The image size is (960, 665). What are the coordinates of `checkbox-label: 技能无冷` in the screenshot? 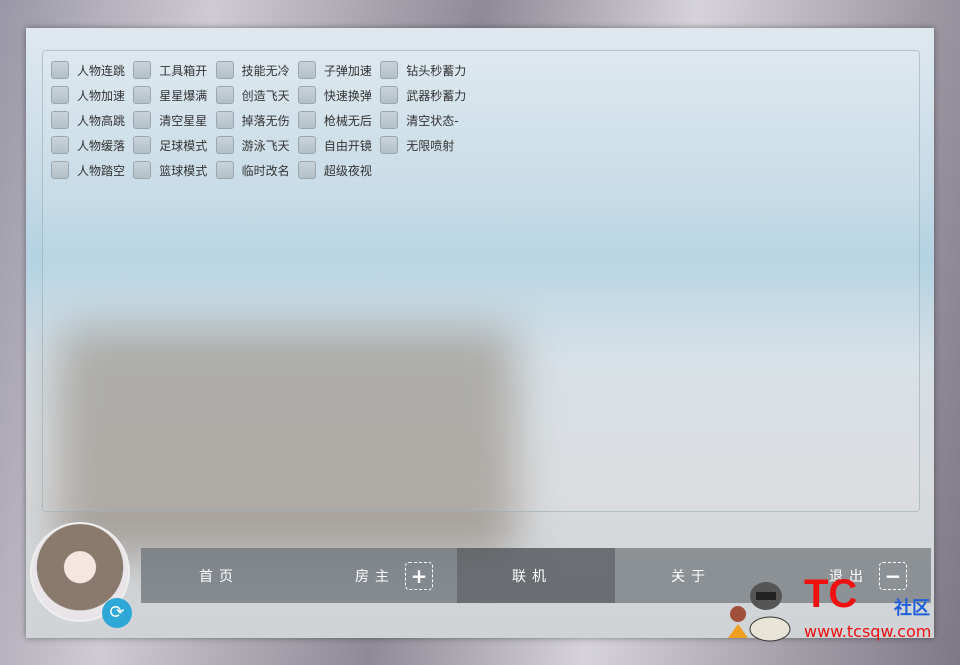 It's located at (265, 70).